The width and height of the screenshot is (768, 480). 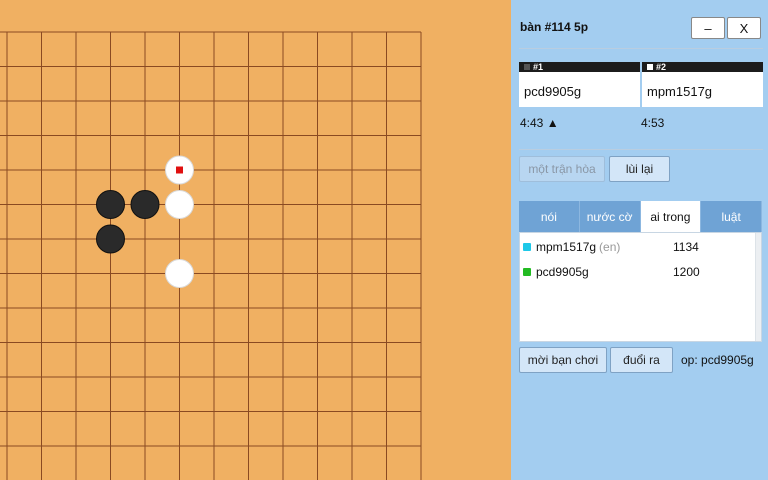 I want to click on user-tag: (en), so click(x=610, y=247).